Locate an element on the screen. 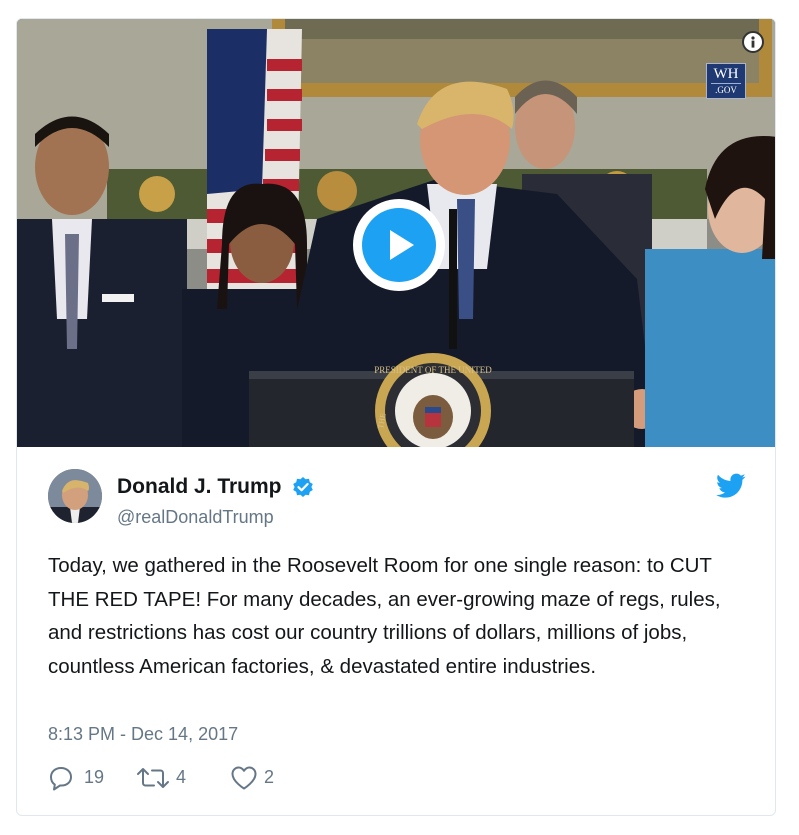 Image resolution: width=799 pixels, height=835 pixels. user-handle: @realDonaldTrump is located at coordinates (195, 517).